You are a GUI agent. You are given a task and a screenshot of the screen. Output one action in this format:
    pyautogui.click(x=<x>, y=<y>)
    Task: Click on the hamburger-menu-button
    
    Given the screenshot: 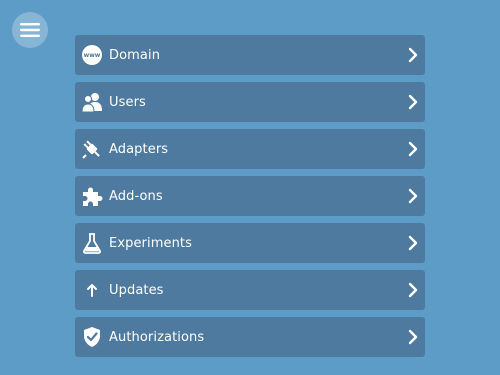 What is the action you would take?
    pyautogui.click(x=30, y=30)
    